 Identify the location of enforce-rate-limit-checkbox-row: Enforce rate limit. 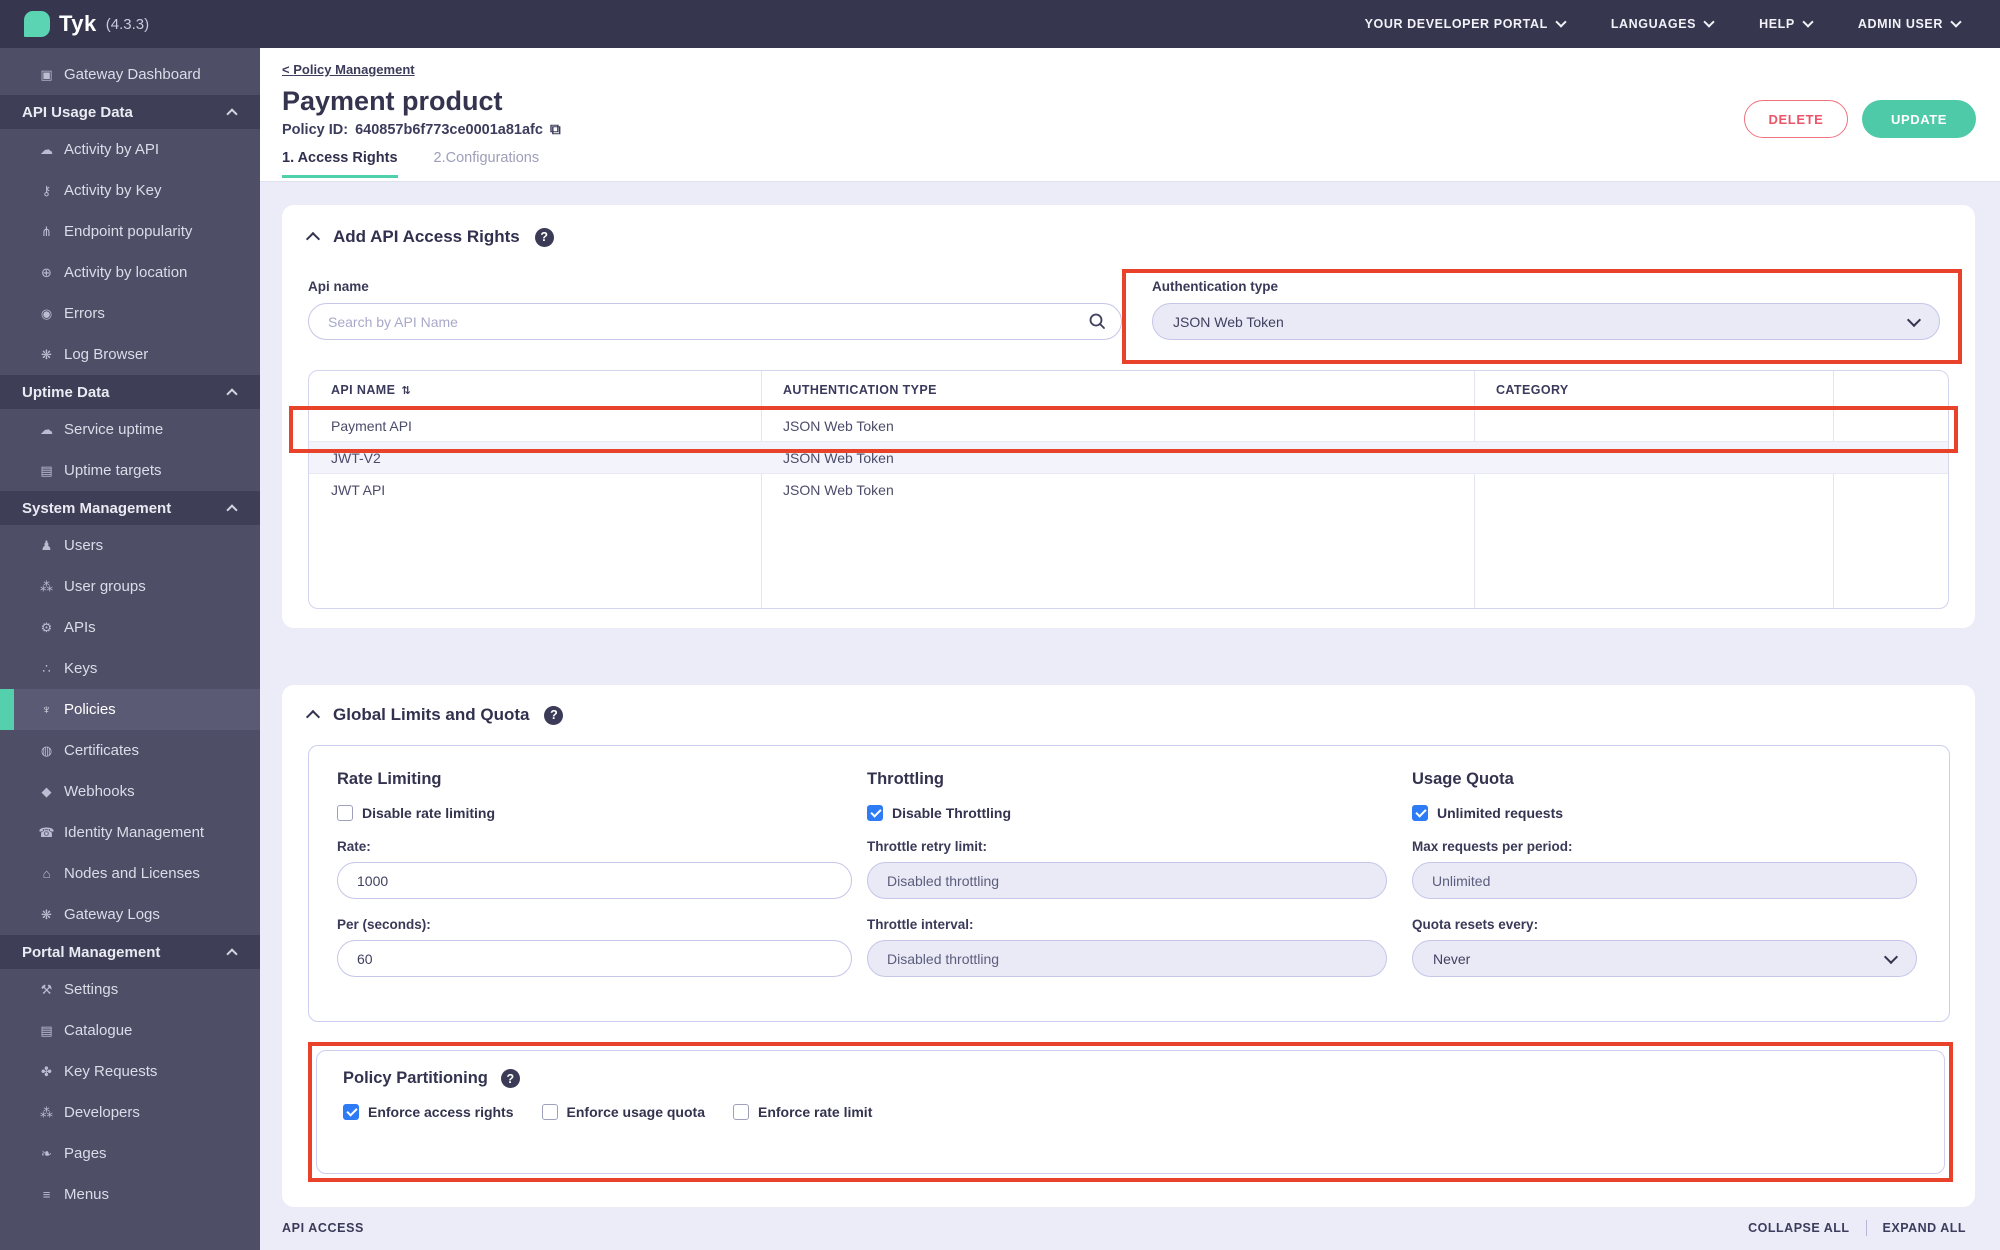
(802, 1112).